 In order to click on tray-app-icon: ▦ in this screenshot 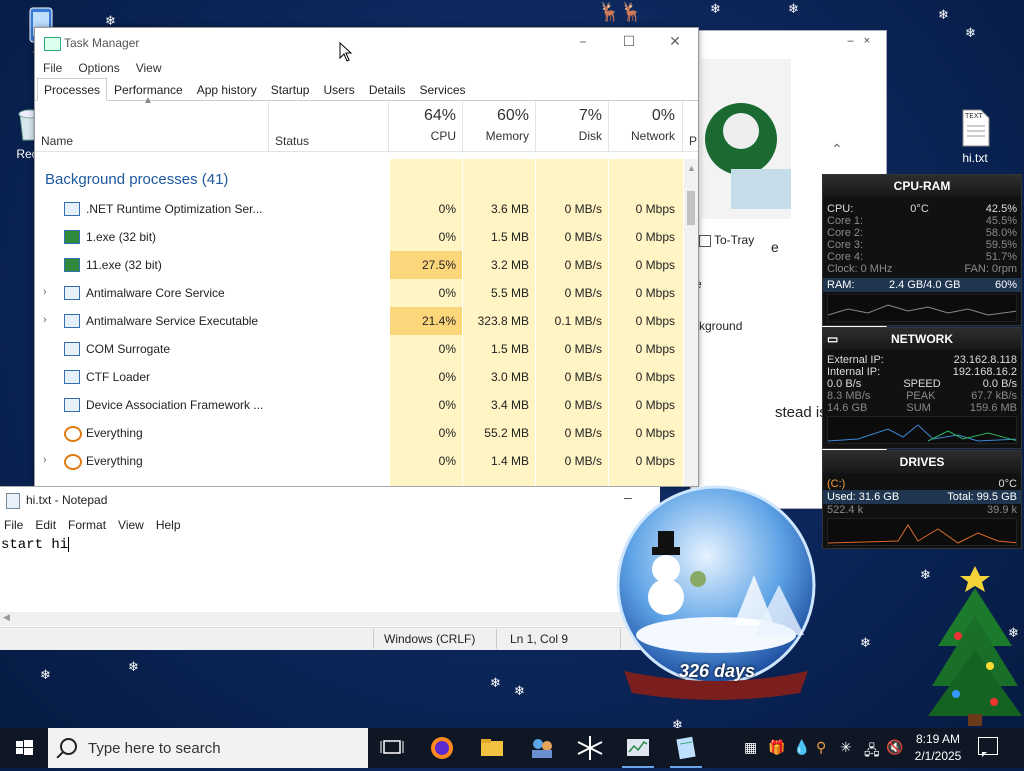, I will do `click(750, 748)`.